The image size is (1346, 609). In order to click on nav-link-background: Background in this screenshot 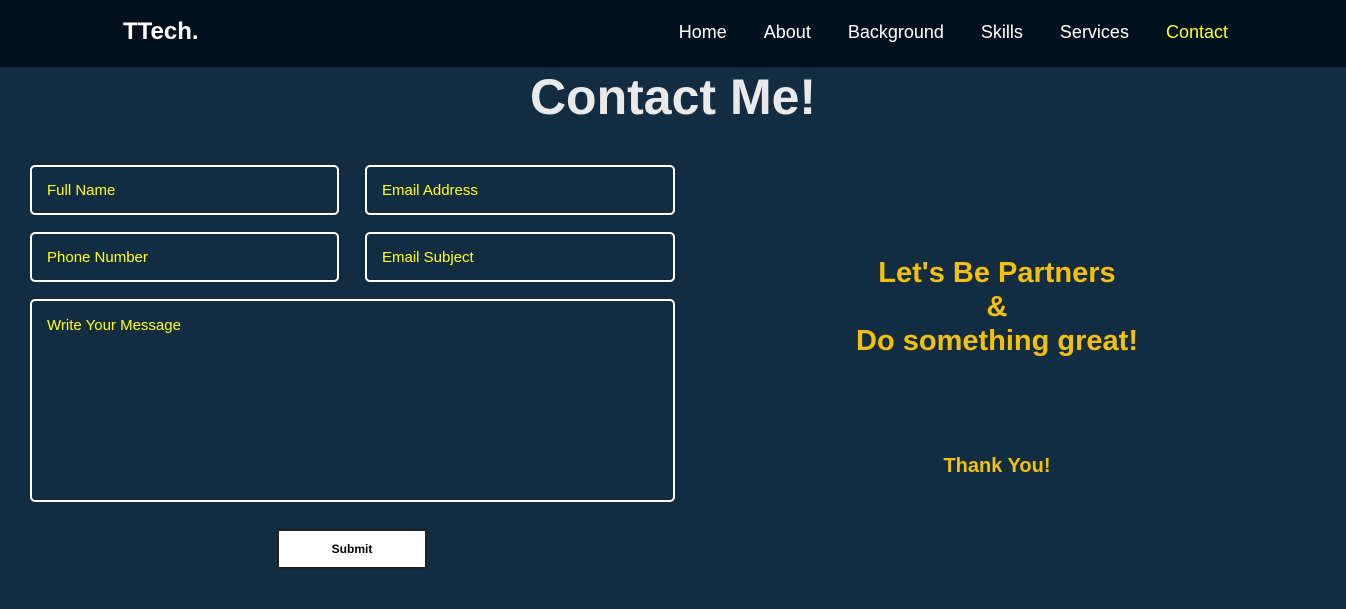, I will do `click(896, 32)`.